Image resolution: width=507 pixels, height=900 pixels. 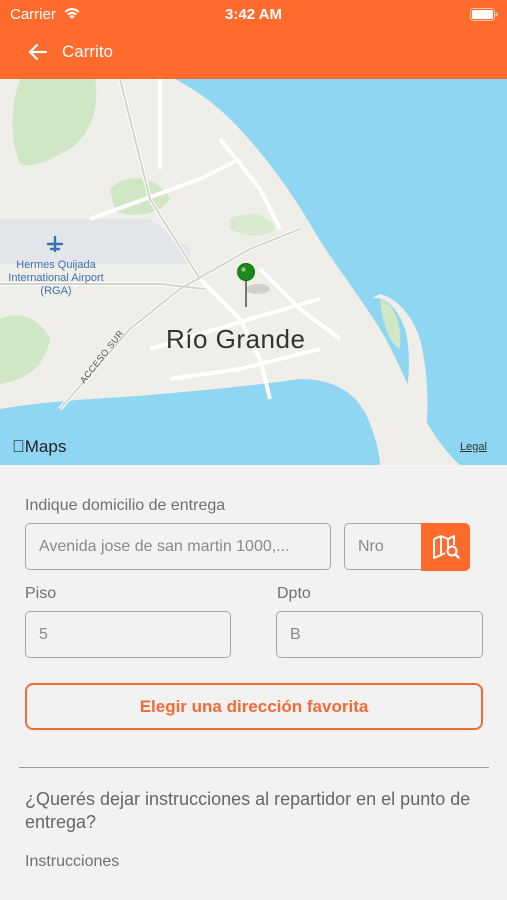 What do you see at coordinates (254, 767) in the screenshot?
I see `divider` at bounding box center [254, 767].